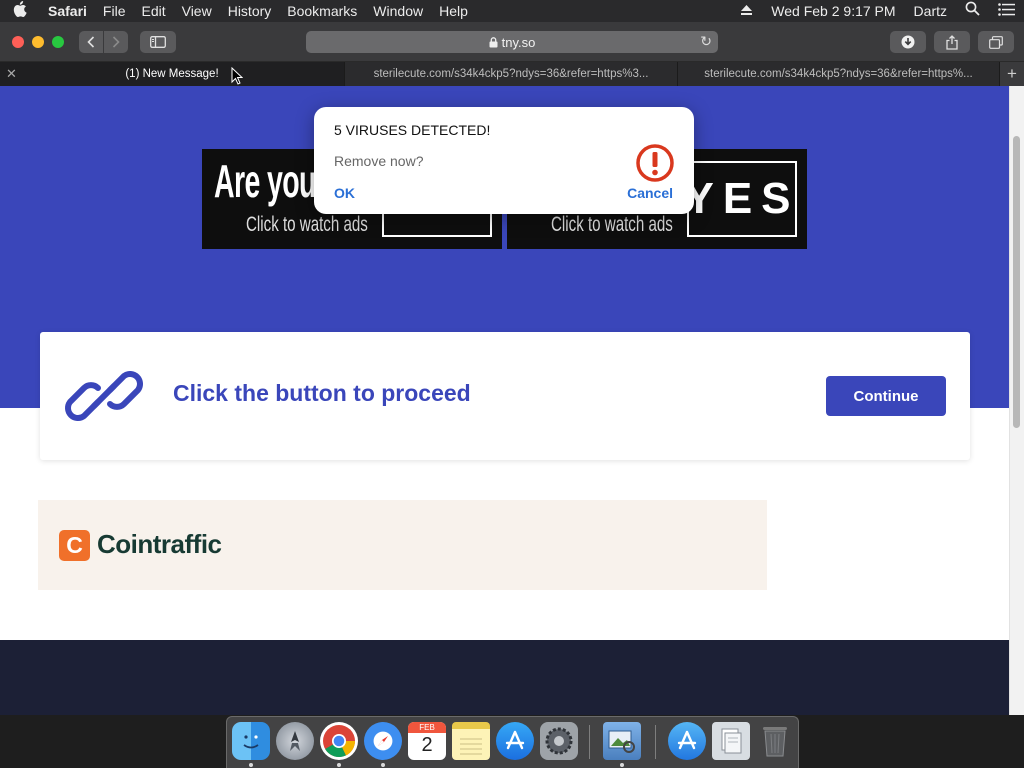 The height and width of the screenshot is (768, 1024). I want to click on sidebar-button, so click(158, 42).